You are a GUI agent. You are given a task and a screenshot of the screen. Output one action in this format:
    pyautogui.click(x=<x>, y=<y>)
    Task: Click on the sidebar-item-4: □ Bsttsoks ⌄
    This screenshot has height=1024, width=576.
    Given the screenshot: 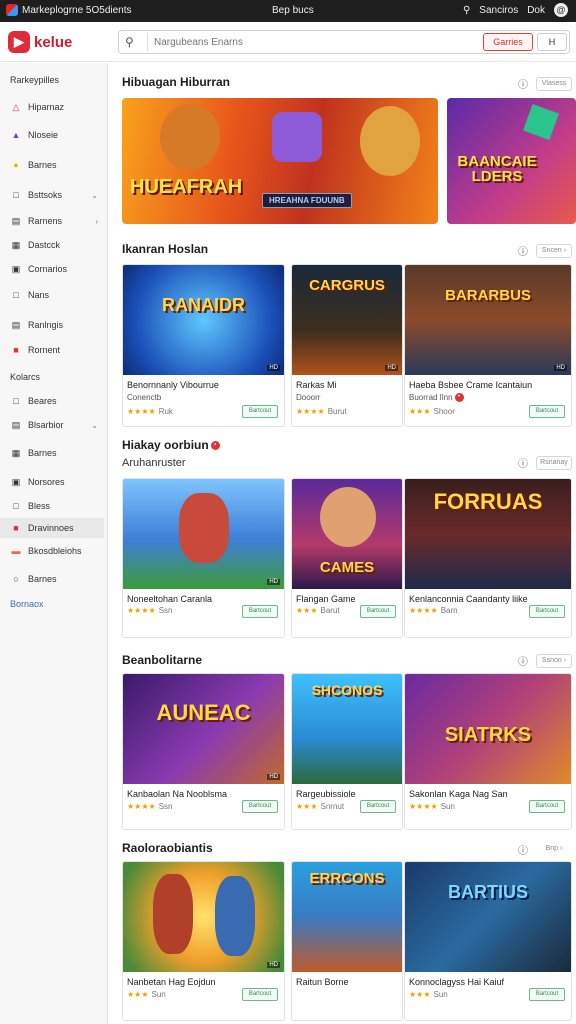 What is the action you would take?
    pyautogui.click(x=52, y=195)
    